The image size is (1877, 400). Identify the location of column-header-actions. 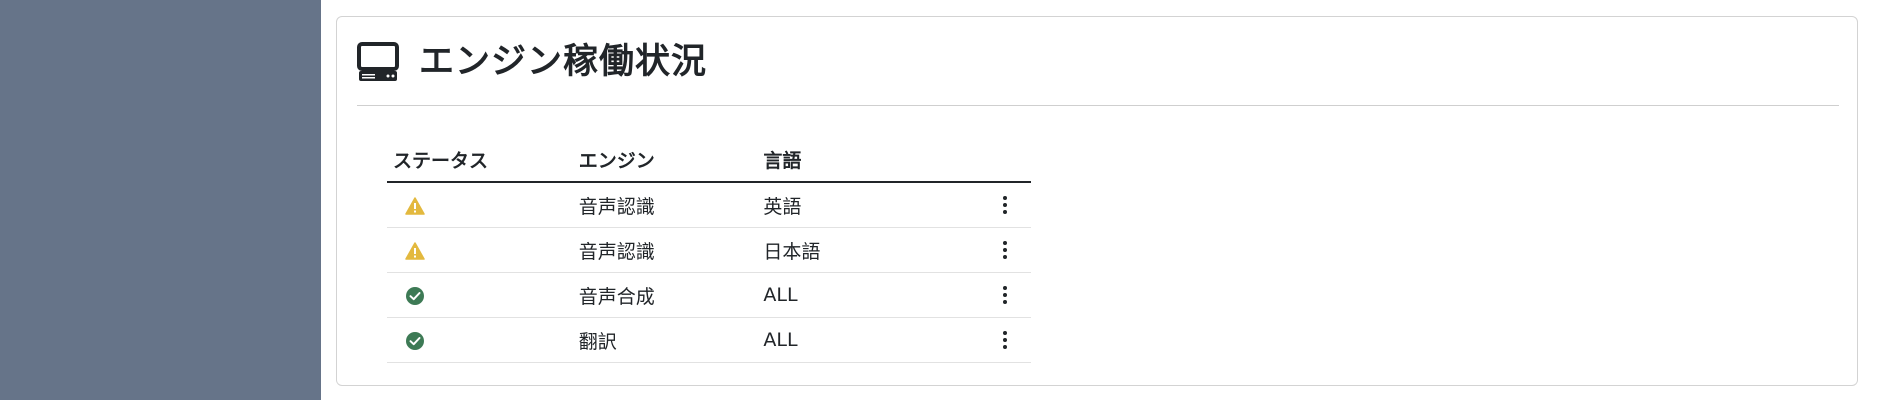
(987, 160).